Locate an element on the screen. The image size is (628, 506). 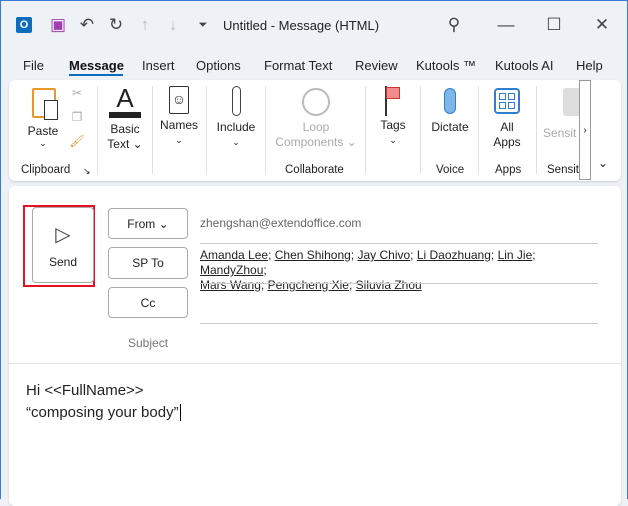
message-body: Hi <<FullName>> “composing your body” is located at coordinates (316, 402).